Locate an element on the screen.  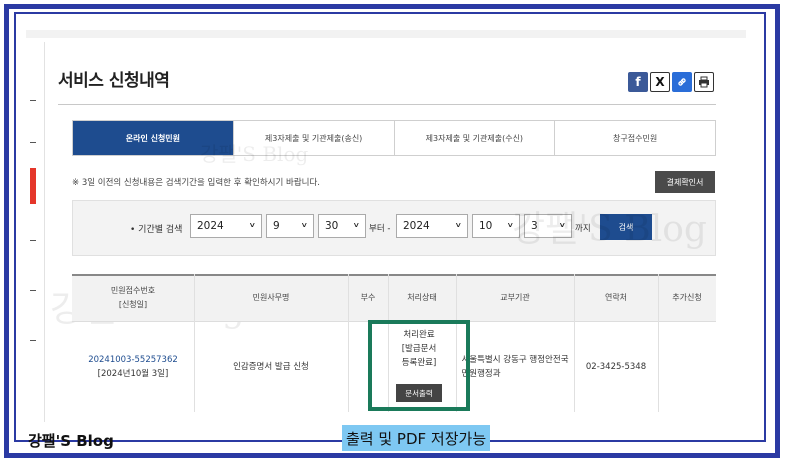
from-suffix: 부터 - is located at coordinates (380, 229).